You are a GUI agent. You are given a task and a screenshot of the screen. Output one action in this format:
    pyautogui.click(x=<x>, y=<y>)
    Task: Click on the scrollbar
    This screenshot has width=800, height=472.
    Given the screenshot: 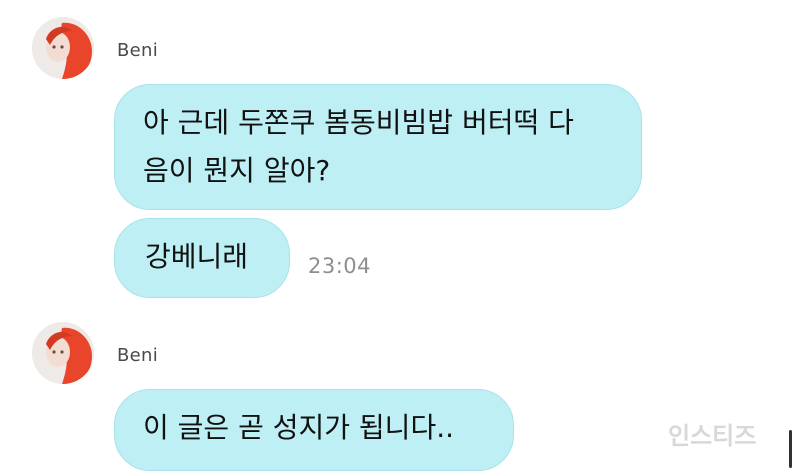 What is the action you would take?
    pyautogui.click(x=790, y=449)
    